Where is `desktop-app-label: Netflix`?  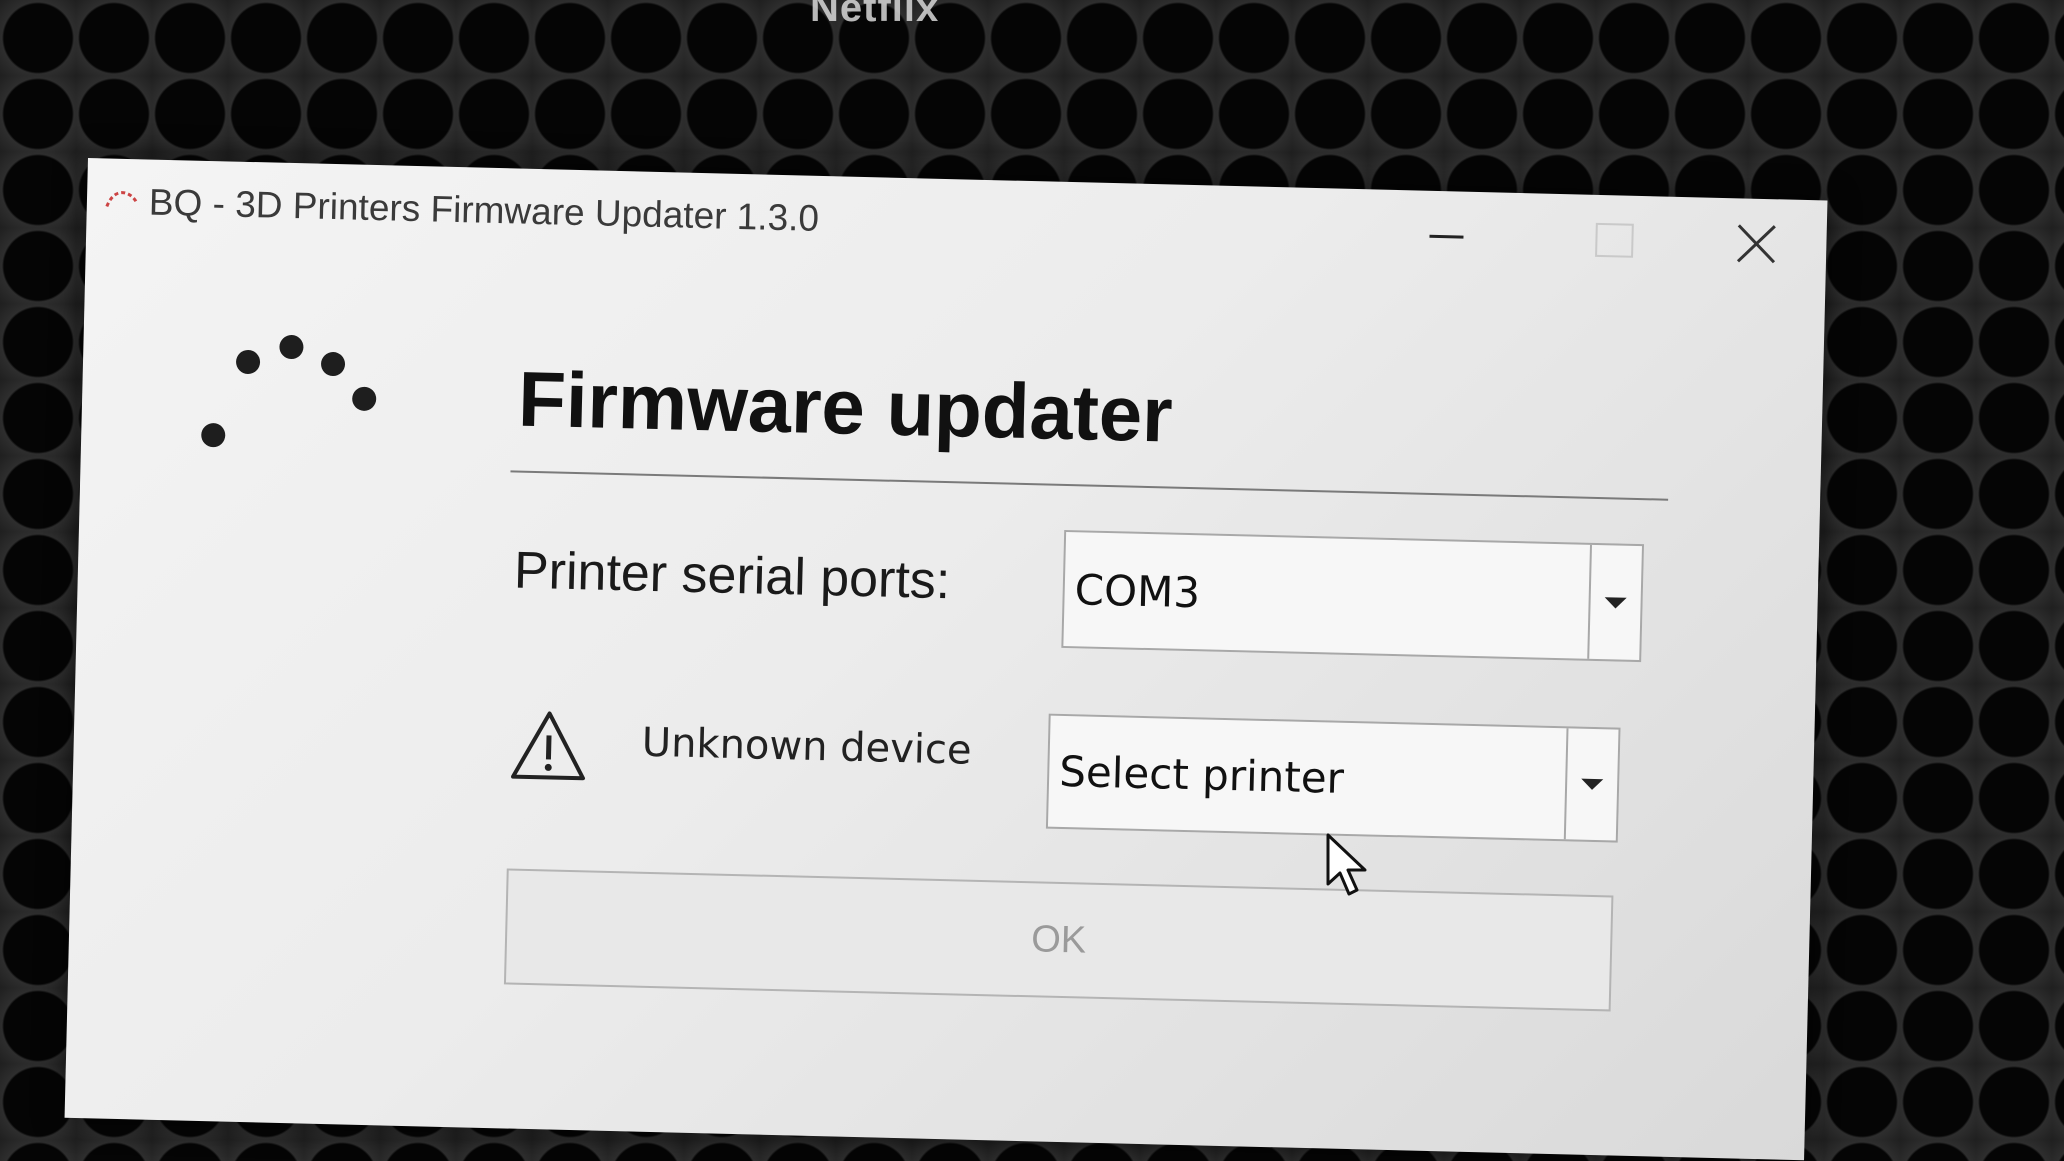 desktop-app-label: Netflix is located at coordinates (874, 15).